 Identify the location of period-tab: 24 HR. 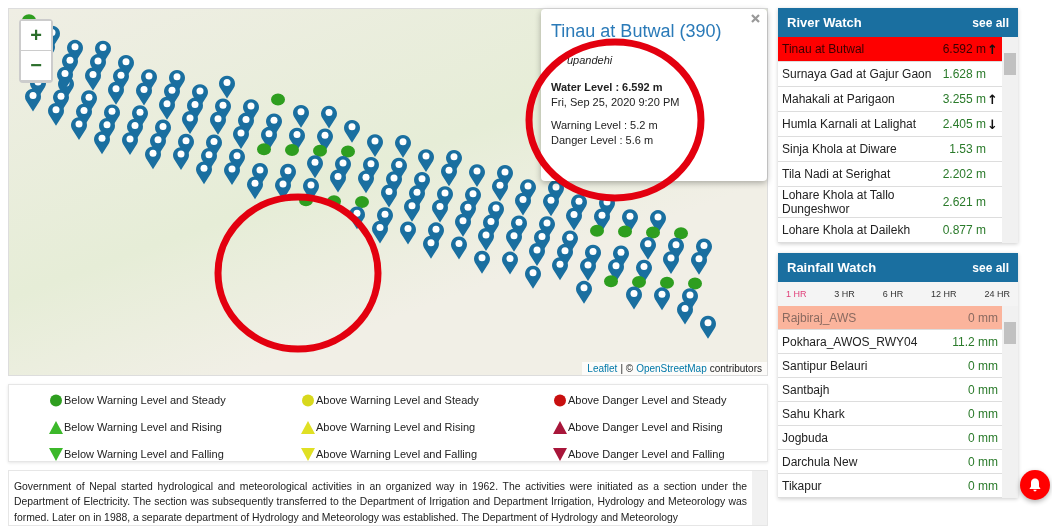
(997, 294).